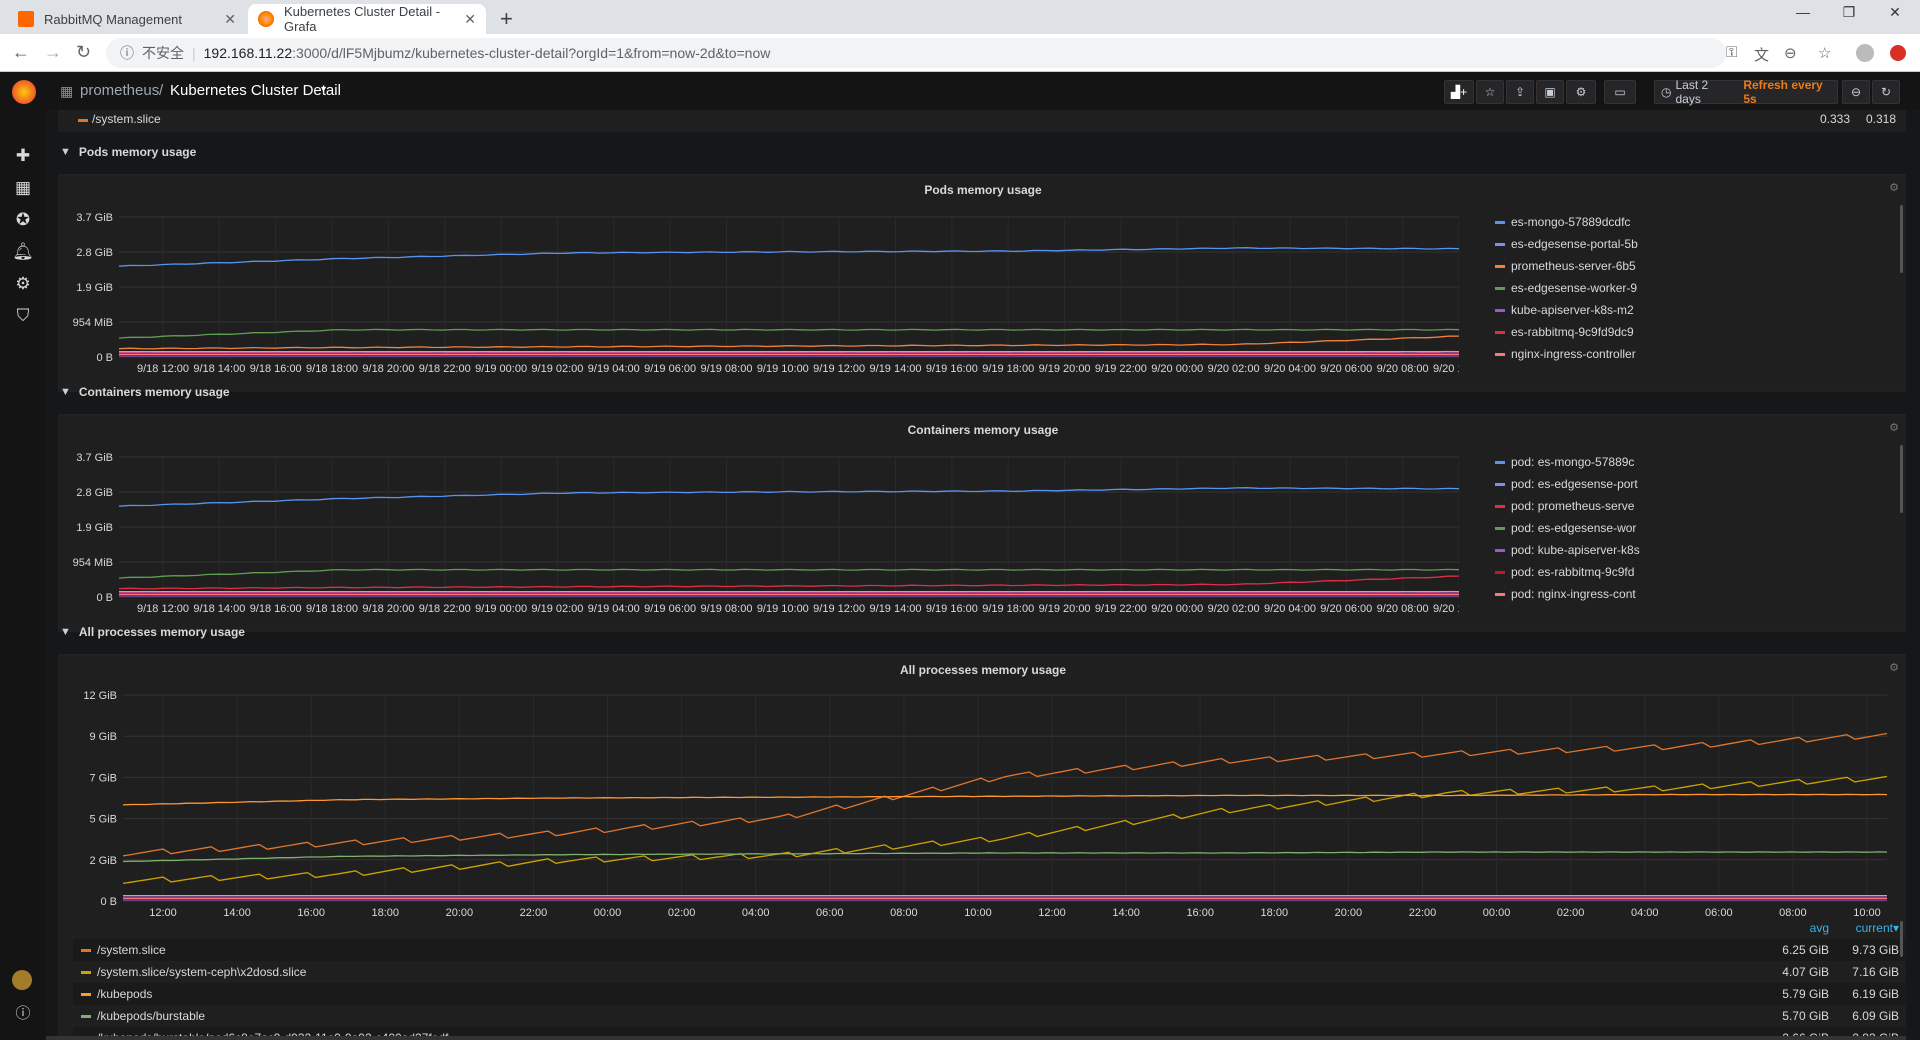 This screenshot has width=1920, height=1040. I want to click on x-tick-label: 9/19 20:00, so click(1065, 369).